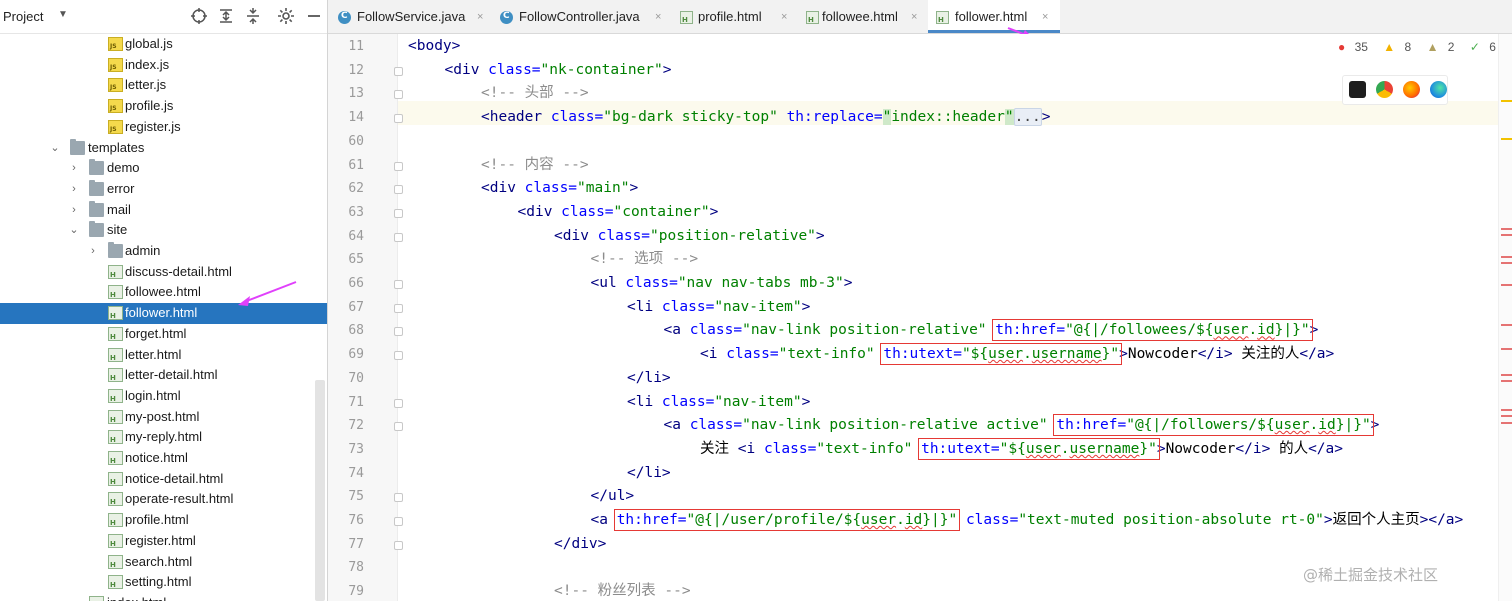 The image size is (1512, 601). I want to click on code-line: <!-- 头部 -->, so click(535, 94).